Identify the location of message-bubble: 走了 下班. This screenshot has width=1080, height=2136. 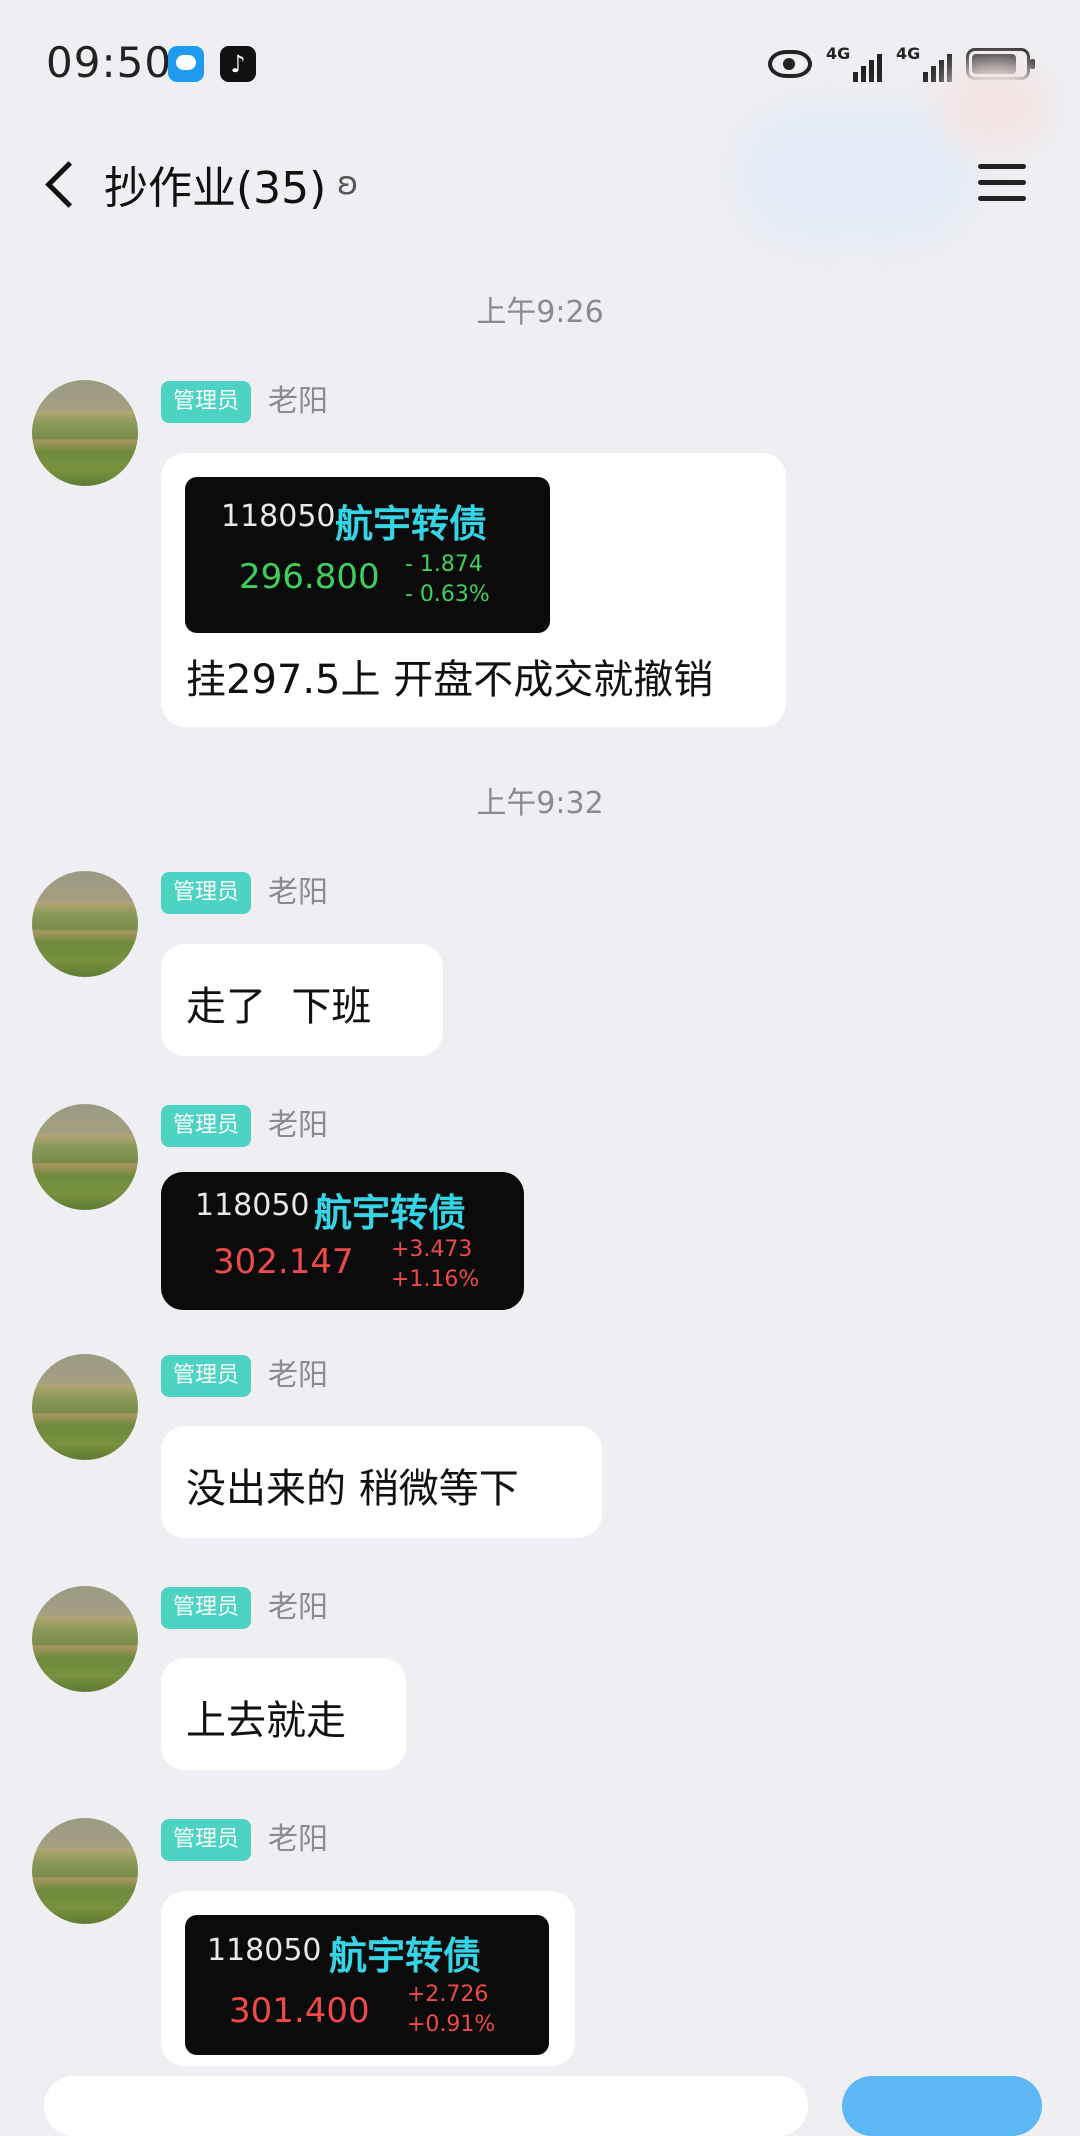
(302, 1000).